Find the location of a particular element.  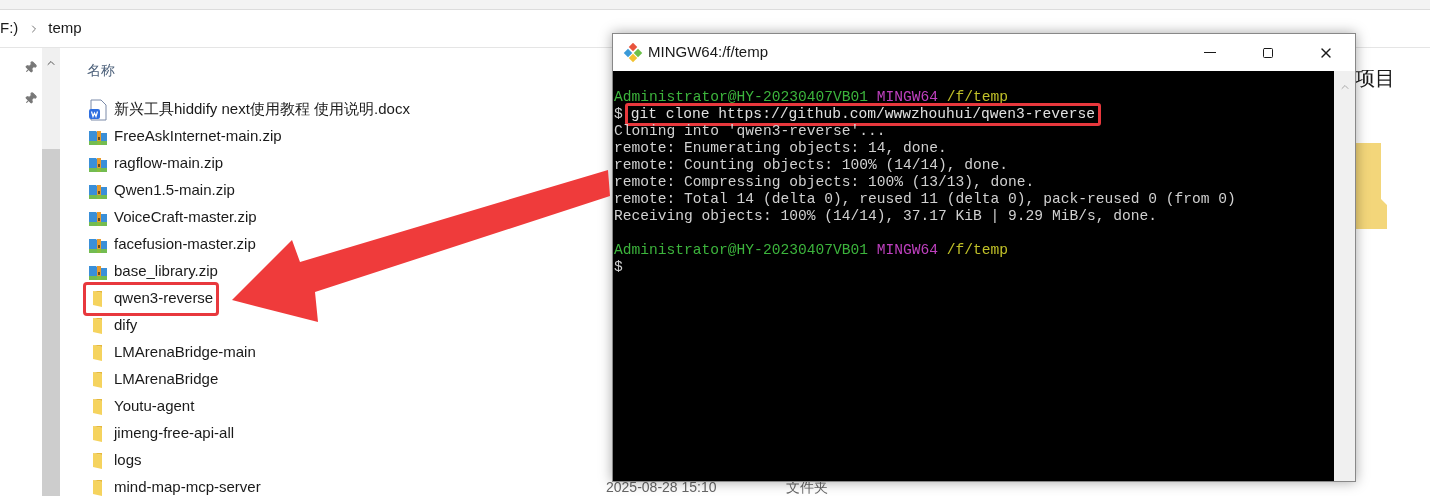

minimize-icon is located at coordinates (1210, 52).